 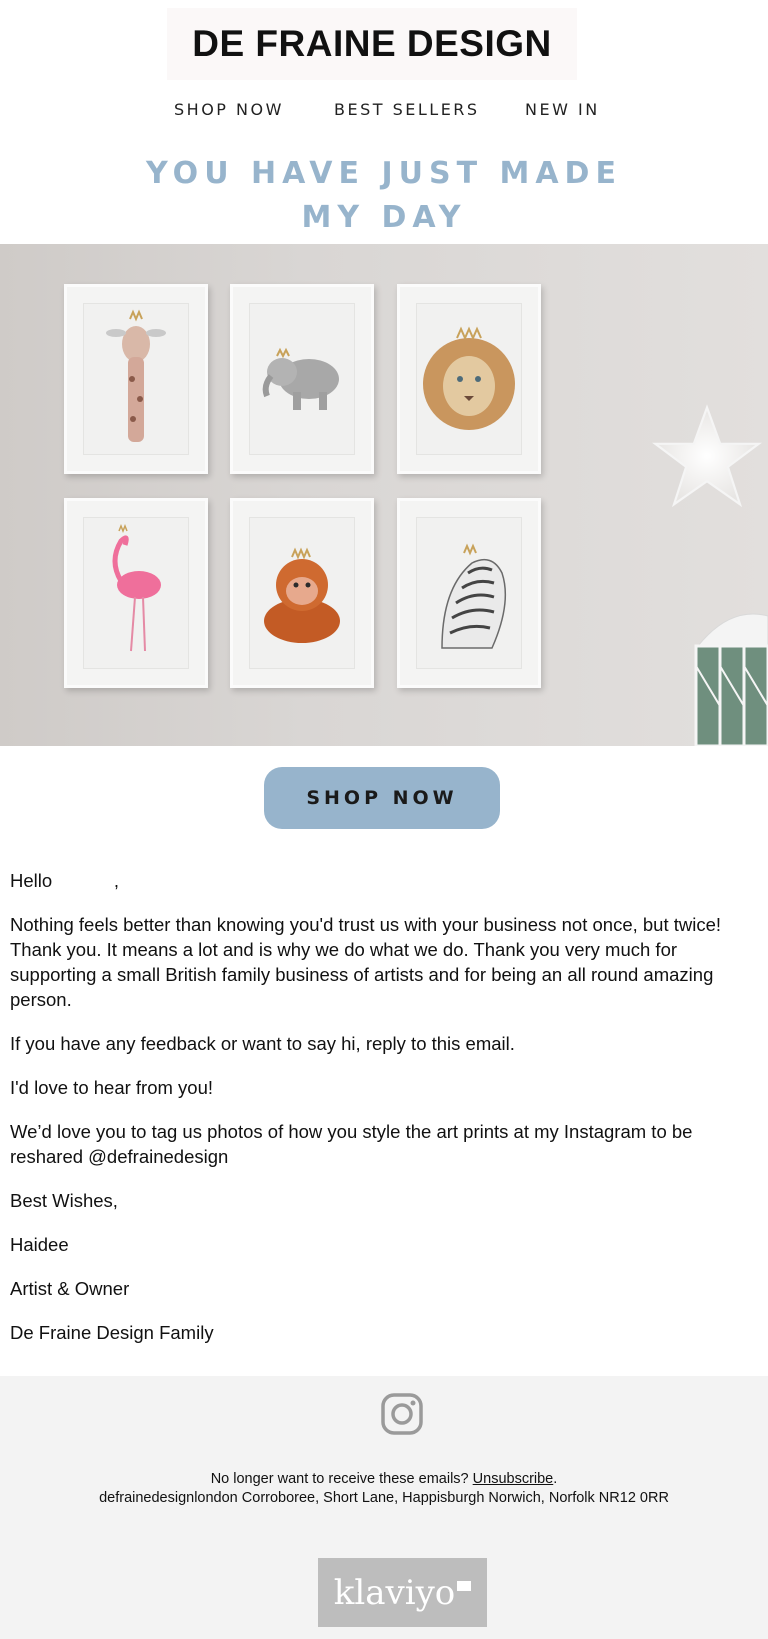 I want to click on giraffe-icon, so click(x=136, y=375).